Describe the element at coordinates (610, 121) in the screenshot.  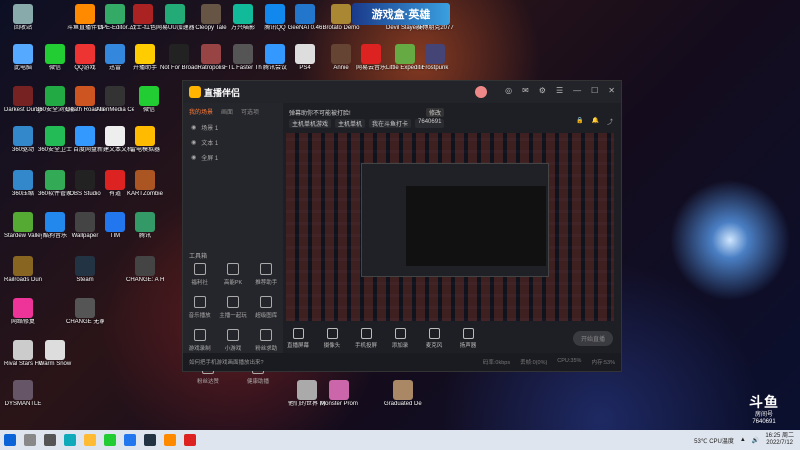
I see `share-icon: ⤴` at that location.